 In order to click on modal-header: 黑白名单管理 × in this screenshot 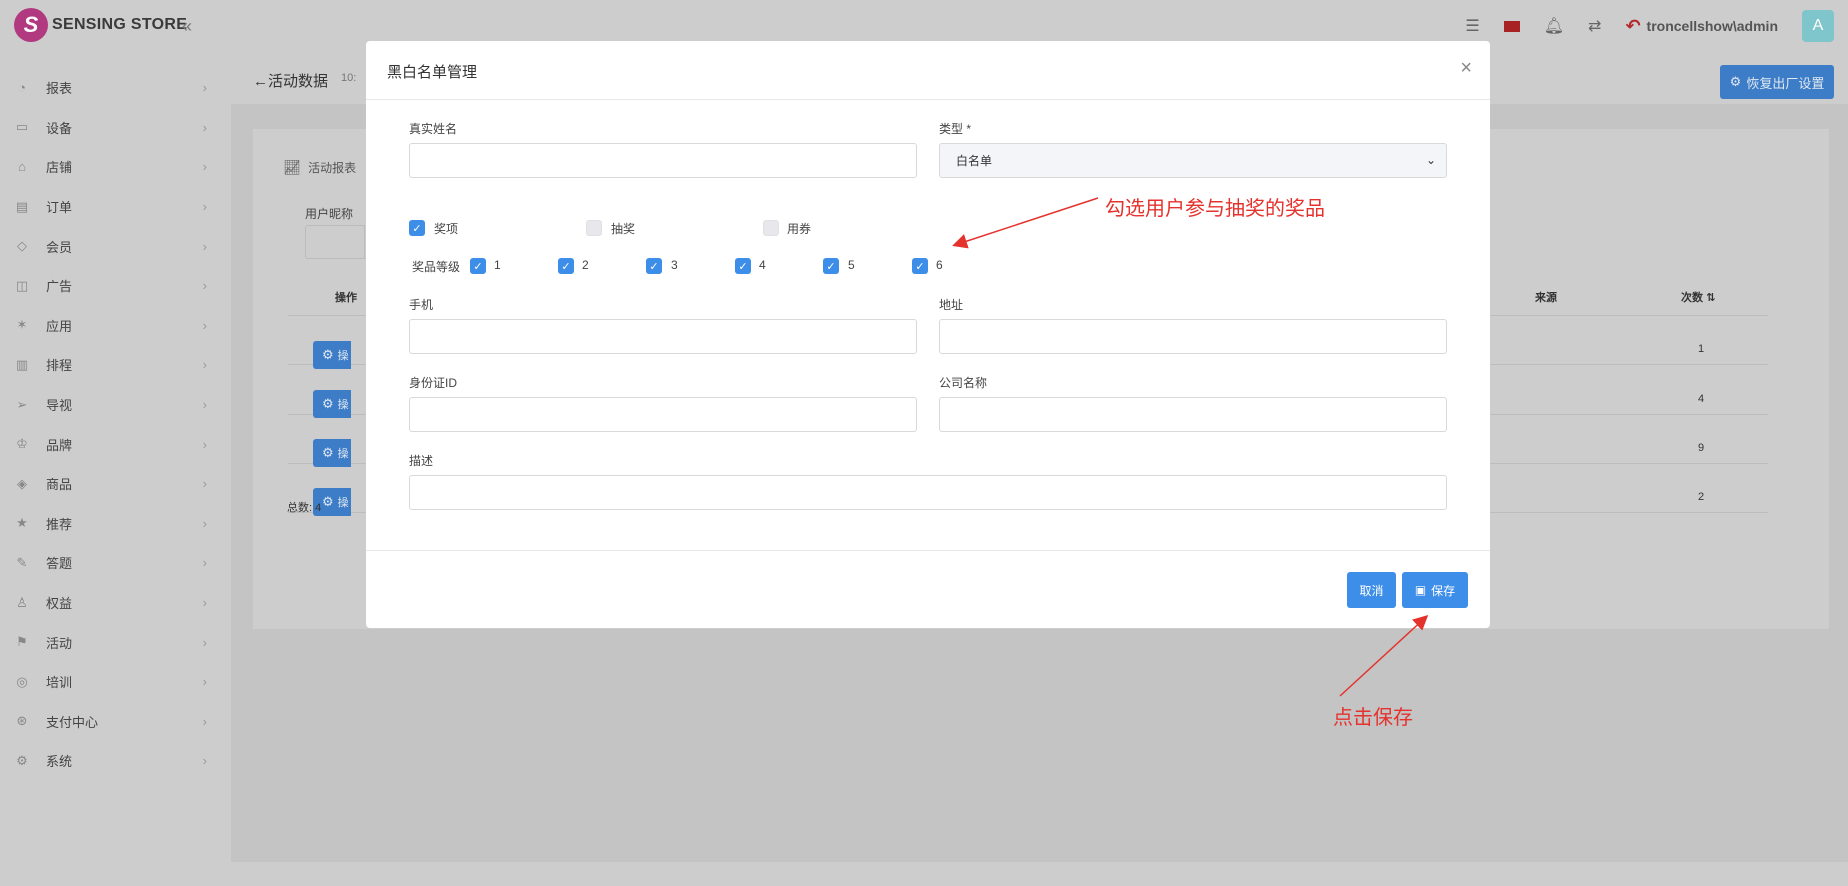, I will do `click(928, 70)`.